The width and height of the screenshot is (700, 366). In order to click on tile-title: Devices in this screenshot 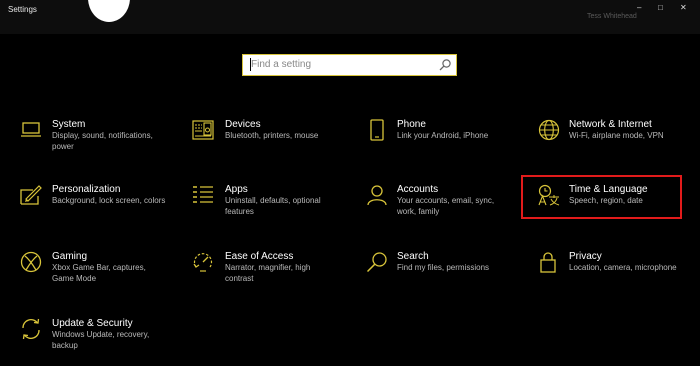, I will do `click(243, 124)`.